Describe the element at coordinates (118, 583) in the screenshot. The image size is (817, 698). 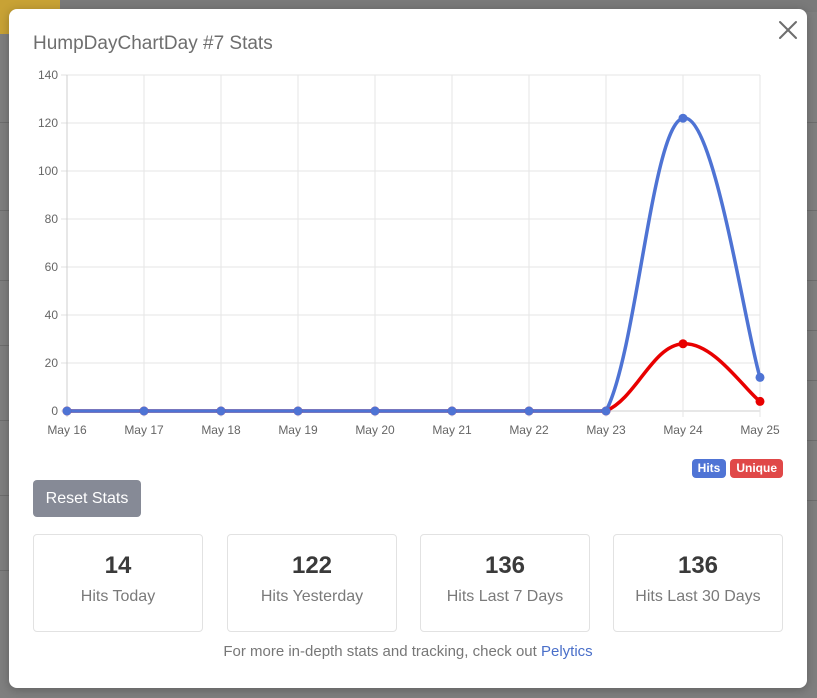
I see `stat-card-today: 14 Hits Today` at that location.